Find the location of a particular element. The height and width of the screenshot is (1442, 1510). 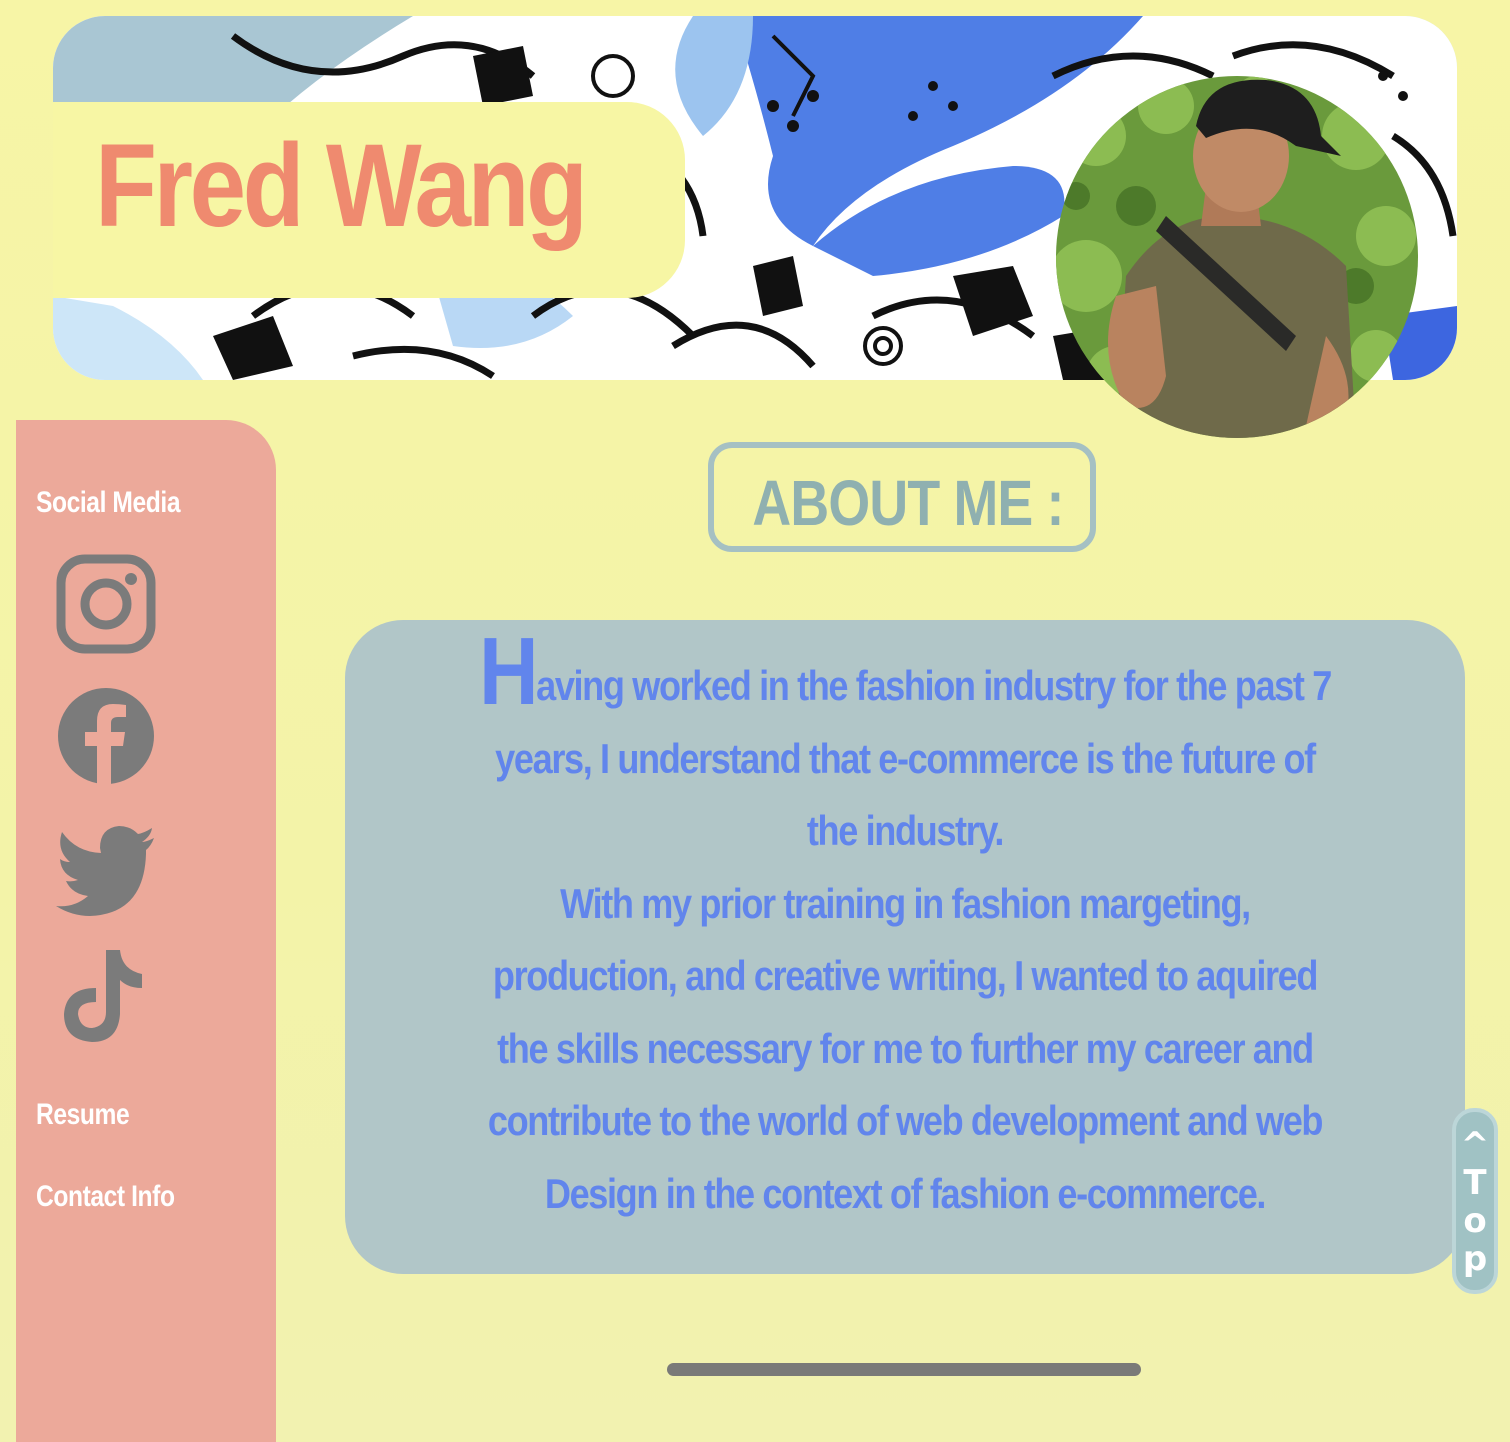

top-button-char: ^ is located at coordinates (1475, 1145).